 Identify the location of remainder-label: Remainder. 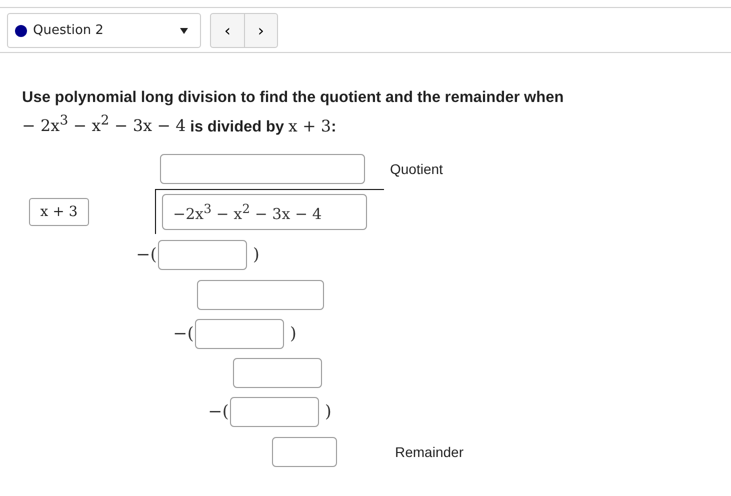
(429, 452).